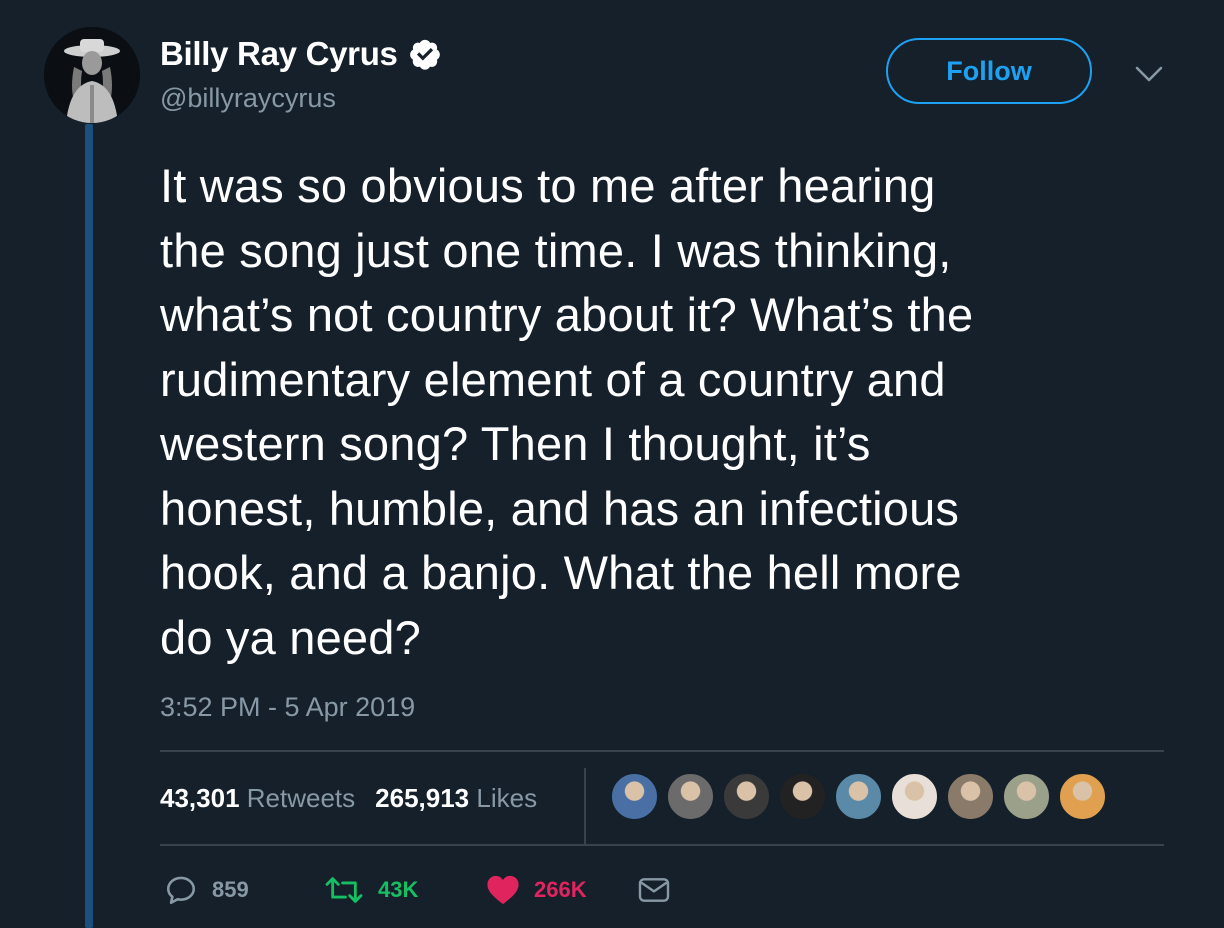 Image resolution: width=1224 pixels, height=928 pixels. What do you see at coordinates (344, 890) in the screenshot?
I see `retweet-icon` at bounding box center [344, 890].